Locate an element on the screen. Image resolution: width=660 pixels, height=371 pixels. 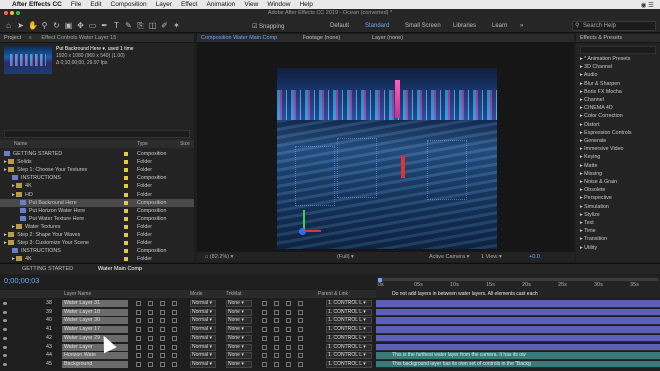
tab-layer: Layer (none) is located at coordinates (387, 38).